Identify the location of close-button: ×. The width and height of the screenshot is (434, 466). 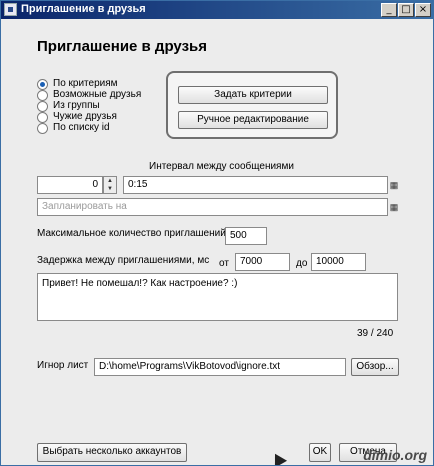
(423, 10).